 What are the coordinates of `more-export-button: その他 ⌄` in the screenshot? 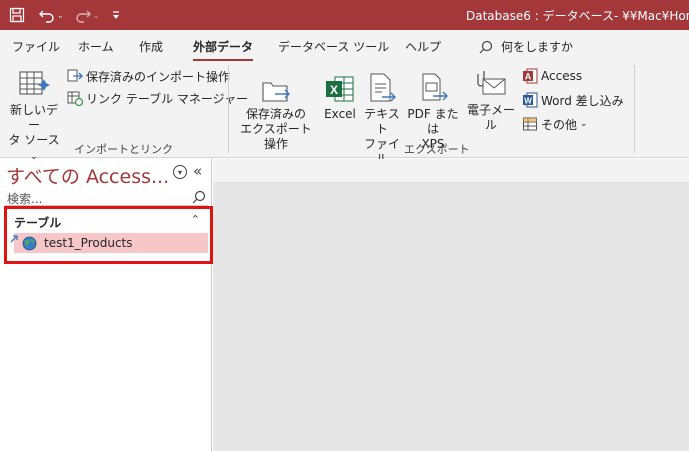 It's located at (555, 124).